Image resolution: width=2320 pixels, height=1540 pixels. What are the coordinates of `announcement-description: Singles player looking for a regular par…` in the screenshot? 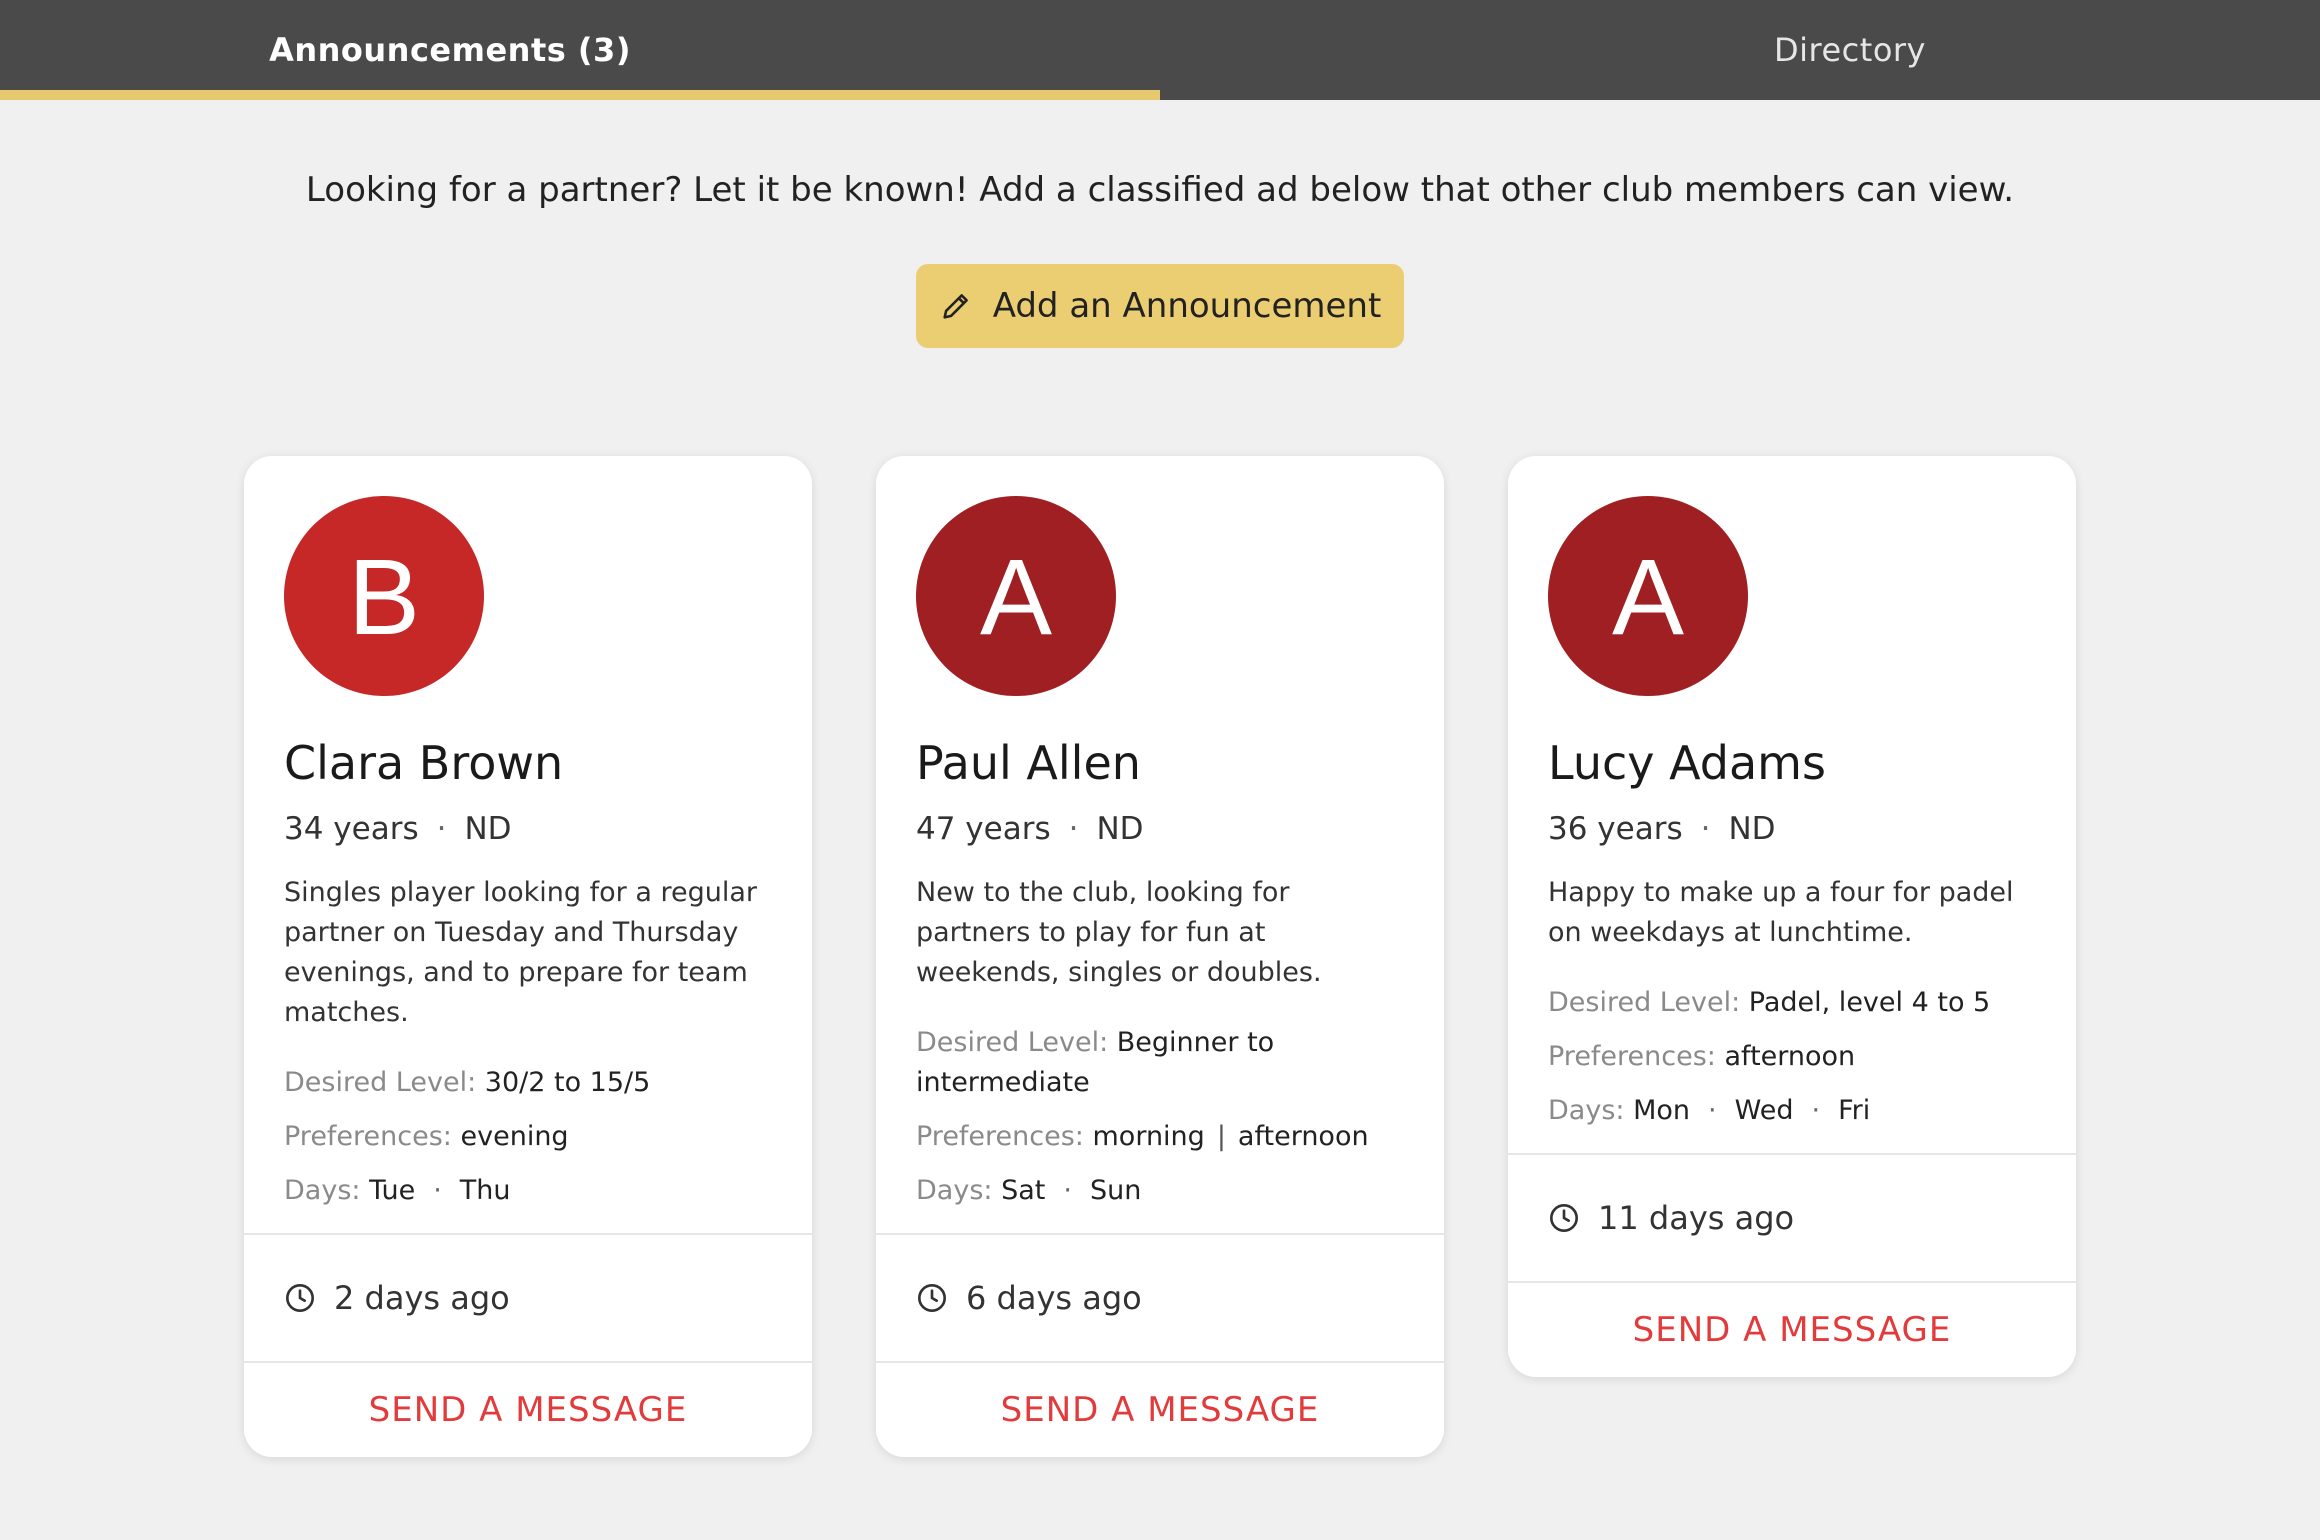 It's located at (520, 952).